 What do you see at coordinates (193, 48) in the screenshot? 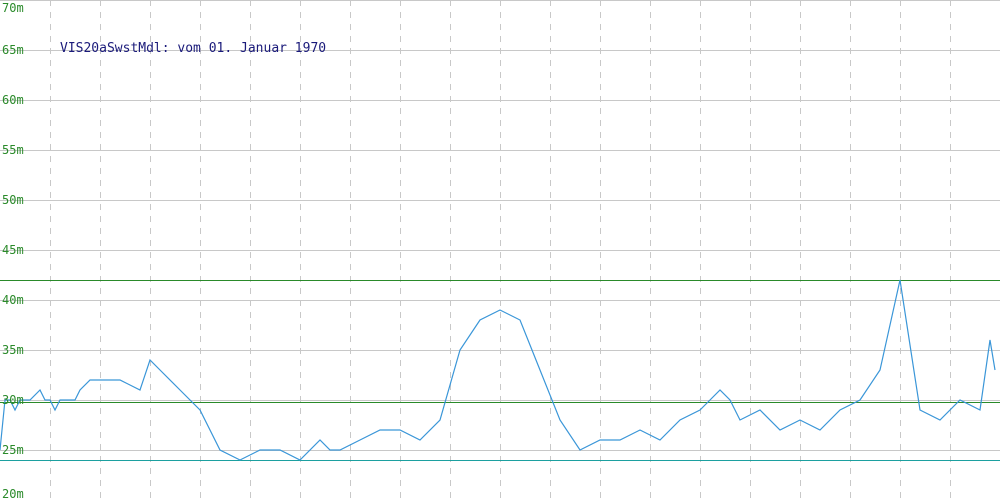
I see `chart-title: VIS20aSwstMdl: vom 01. Januar 1970` at bounding box center [193, 48].